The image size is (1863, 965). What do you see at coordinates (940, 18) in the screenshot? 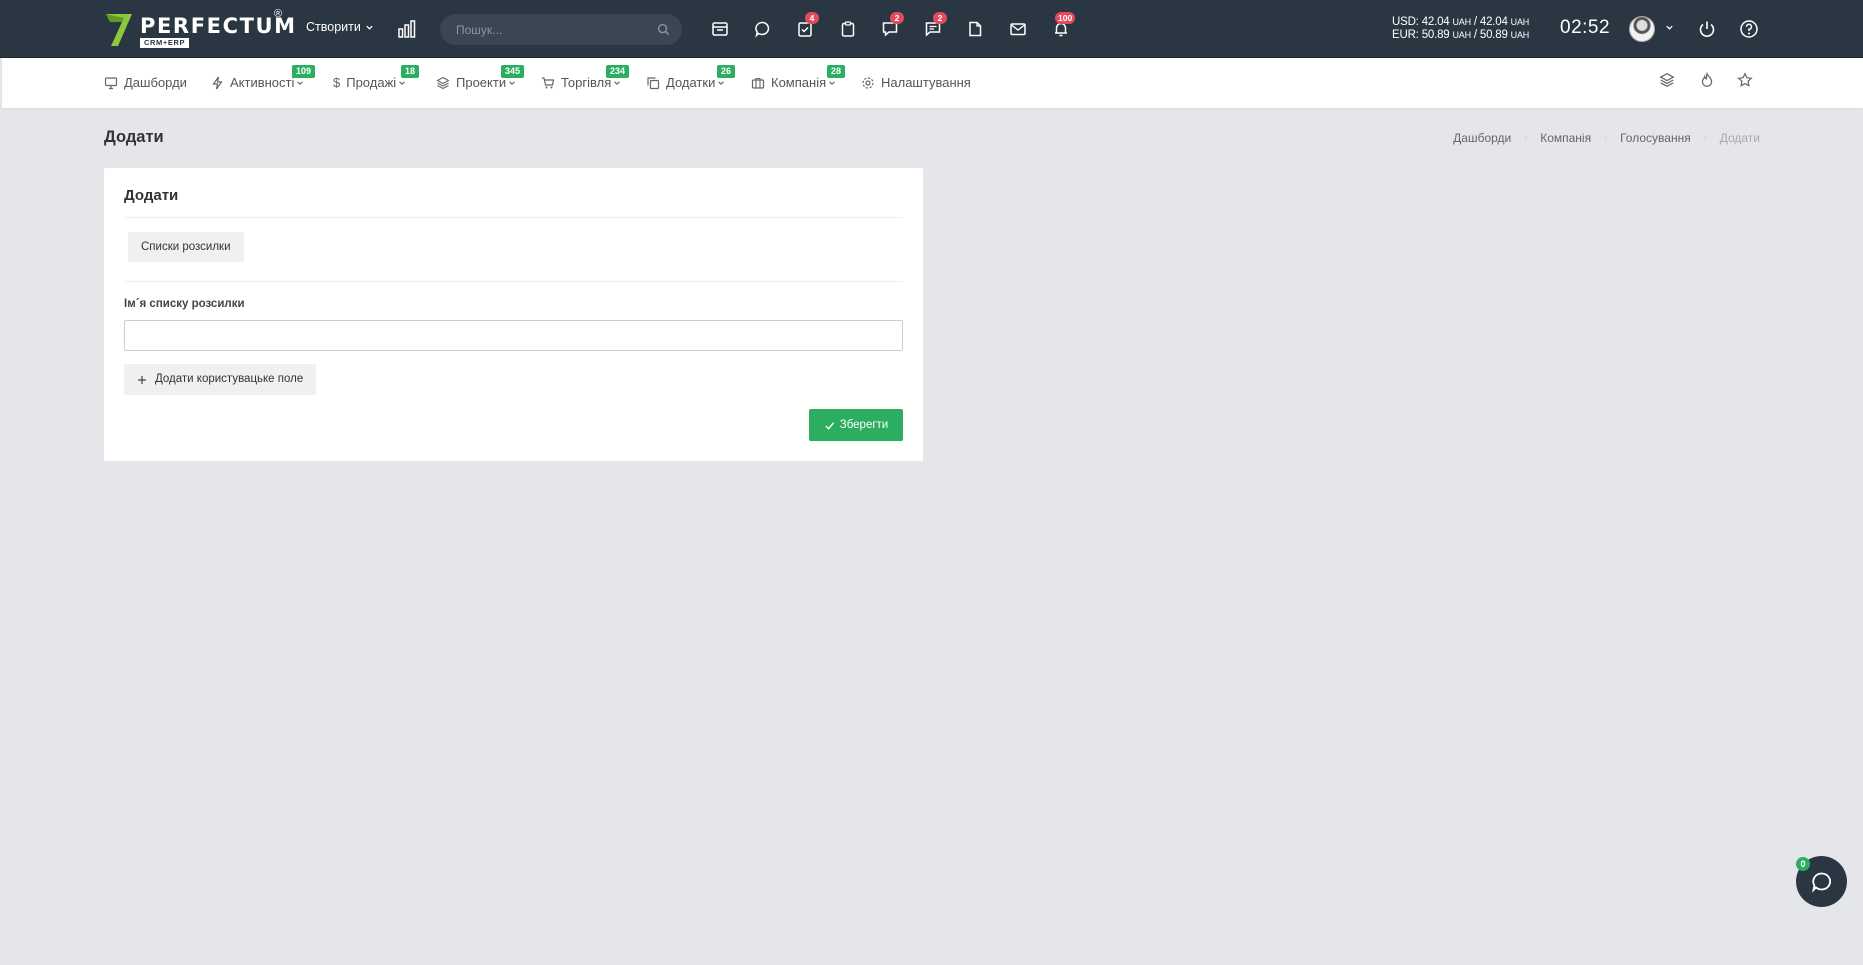
I see `comments-badge: 2` at bounding box center [940, 18].